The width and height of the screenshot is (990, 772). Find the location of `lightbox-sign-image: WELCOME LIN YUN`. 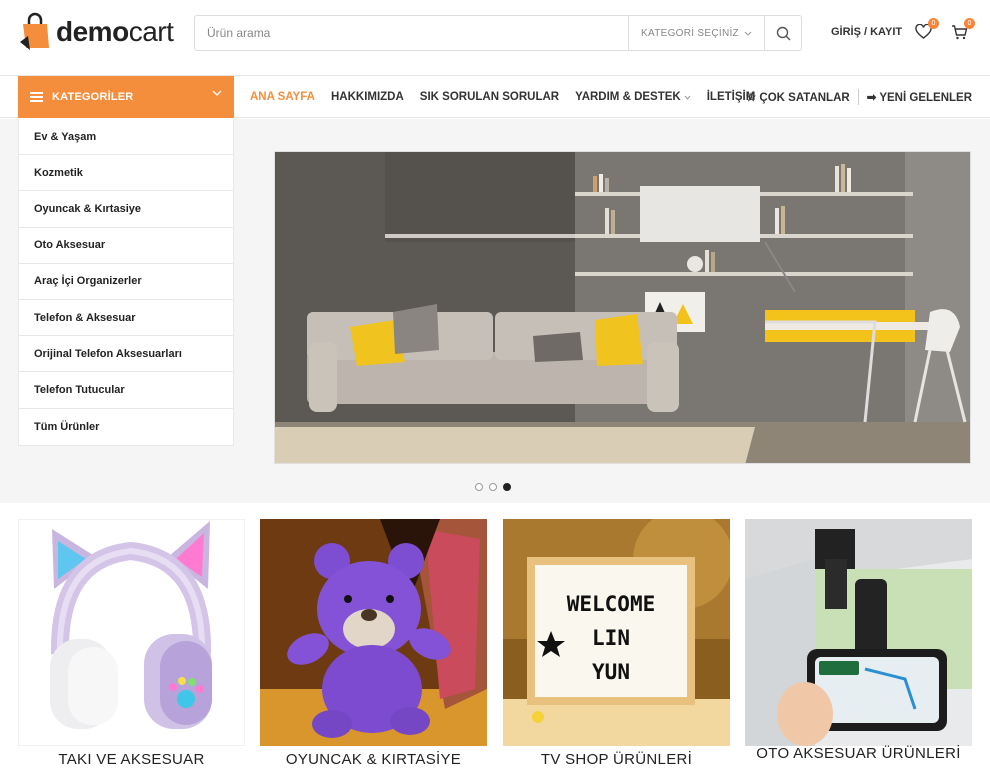

lightbox-sign-image: WELCOME LIN YUN is located at coordinates (616, 632).